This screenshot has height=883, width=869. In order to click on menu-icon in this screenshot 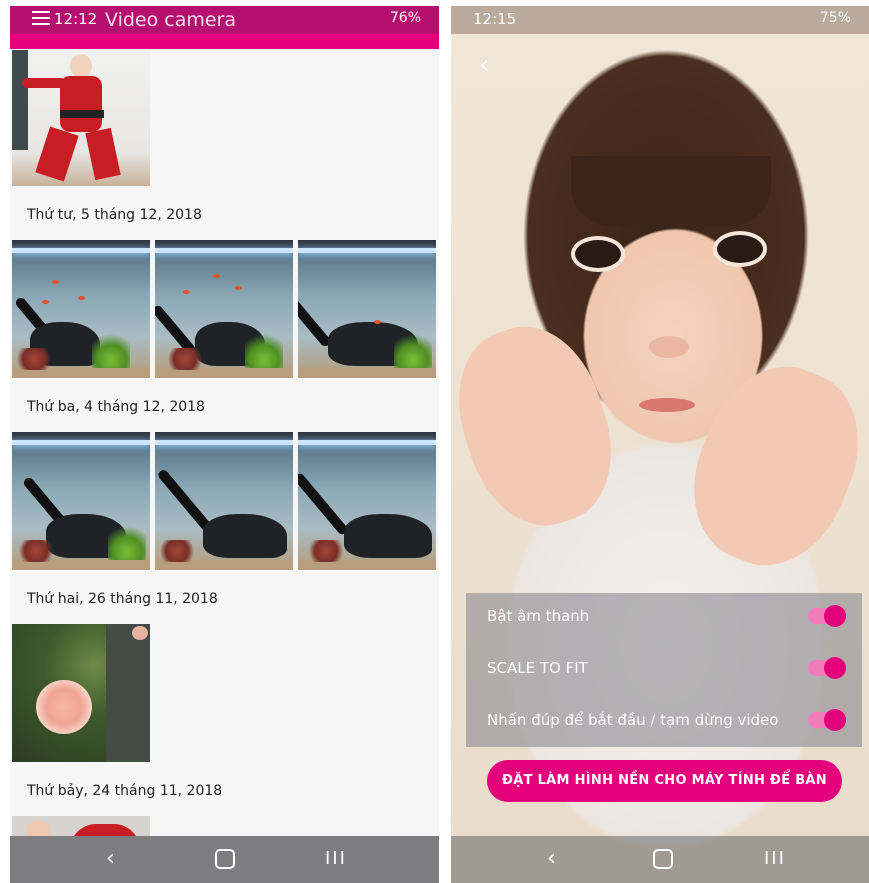, I will do `click(41, 18)`.